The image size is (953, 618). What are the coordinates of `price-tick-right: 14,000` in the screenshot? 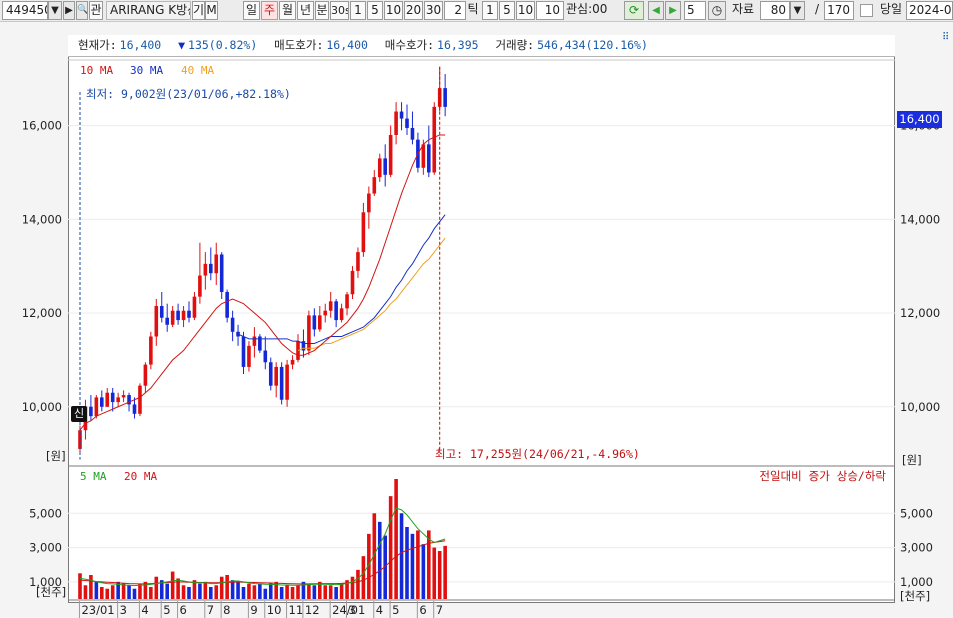 It's located at (920, 219).